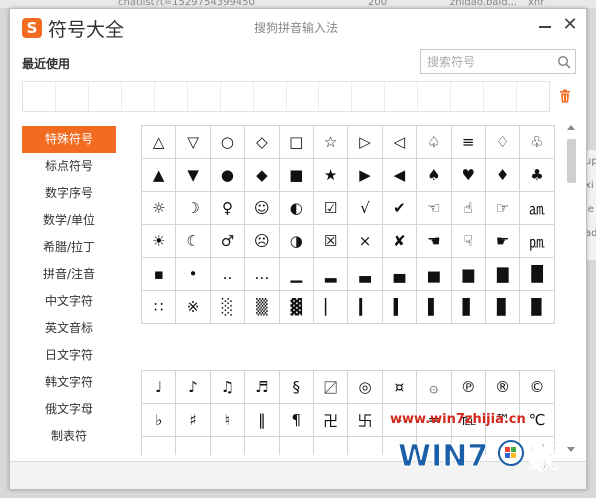 This screenshot has width=596, height=498. Describe the element at coordinates (537, 142) in the screenshot. I see `symbol-cell: ♧` at that location.